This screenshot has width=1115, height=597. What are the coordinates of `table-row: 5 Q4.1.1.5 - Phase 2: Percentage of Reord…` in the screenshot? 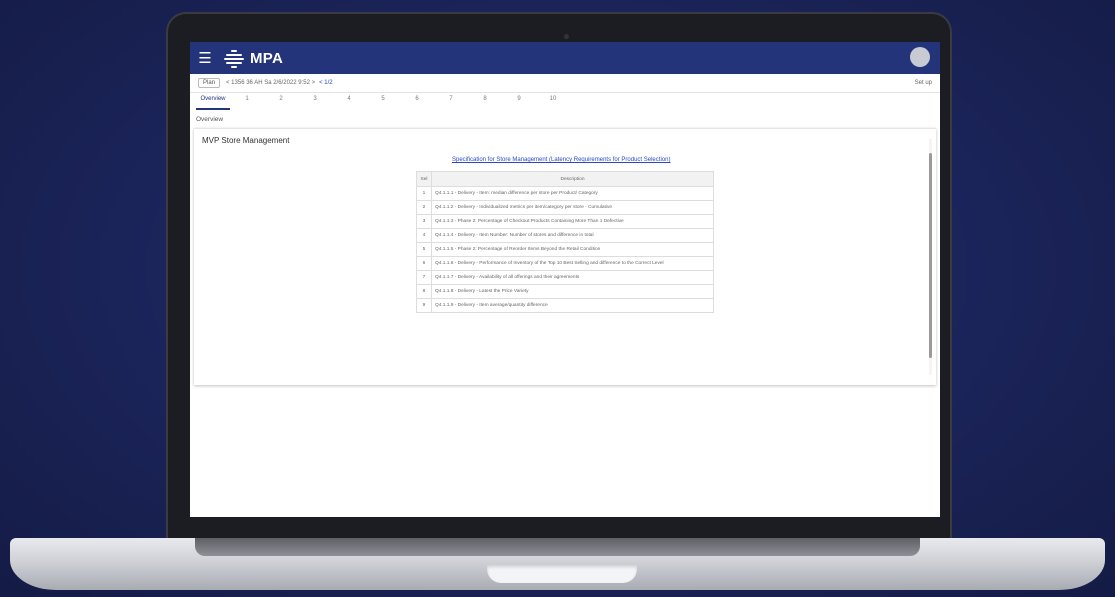 It's located at (565, 249).